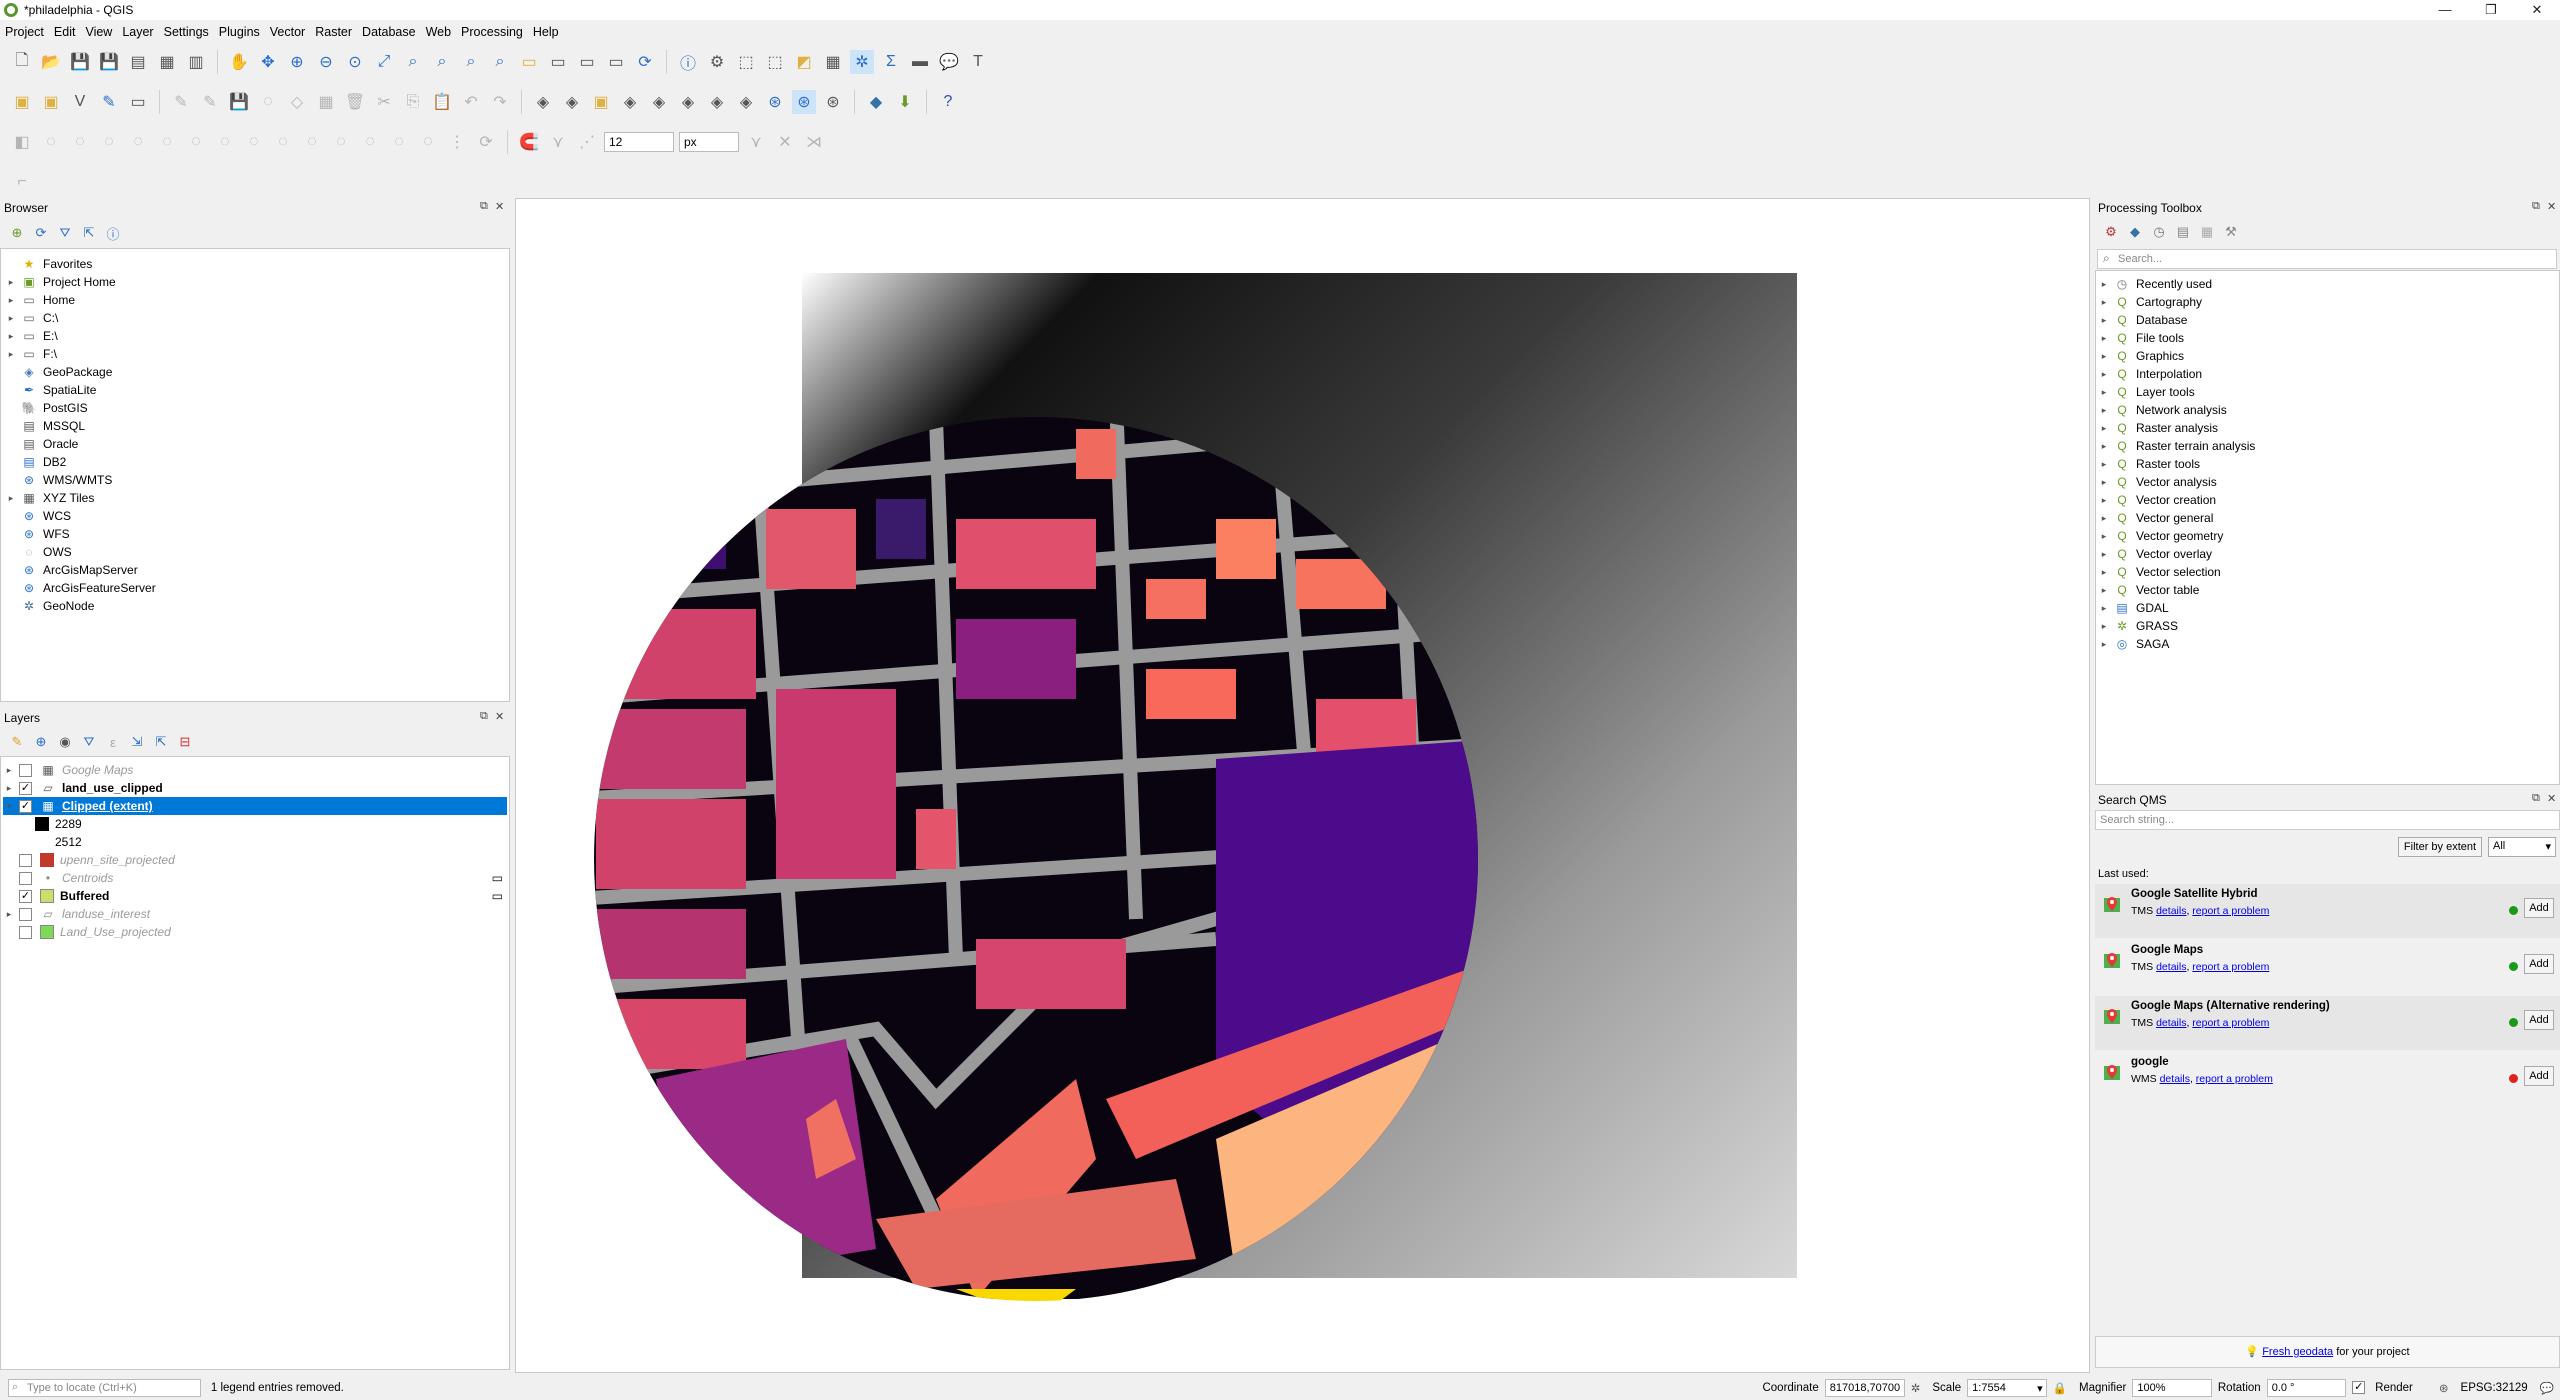 The image size is (2560, 1400). What do you see at coordinates (255, 914) in the screenshot?
I see `layer-landuse-interest: ▸ ▱ landuse_interest` at bounding box center [255, 914].